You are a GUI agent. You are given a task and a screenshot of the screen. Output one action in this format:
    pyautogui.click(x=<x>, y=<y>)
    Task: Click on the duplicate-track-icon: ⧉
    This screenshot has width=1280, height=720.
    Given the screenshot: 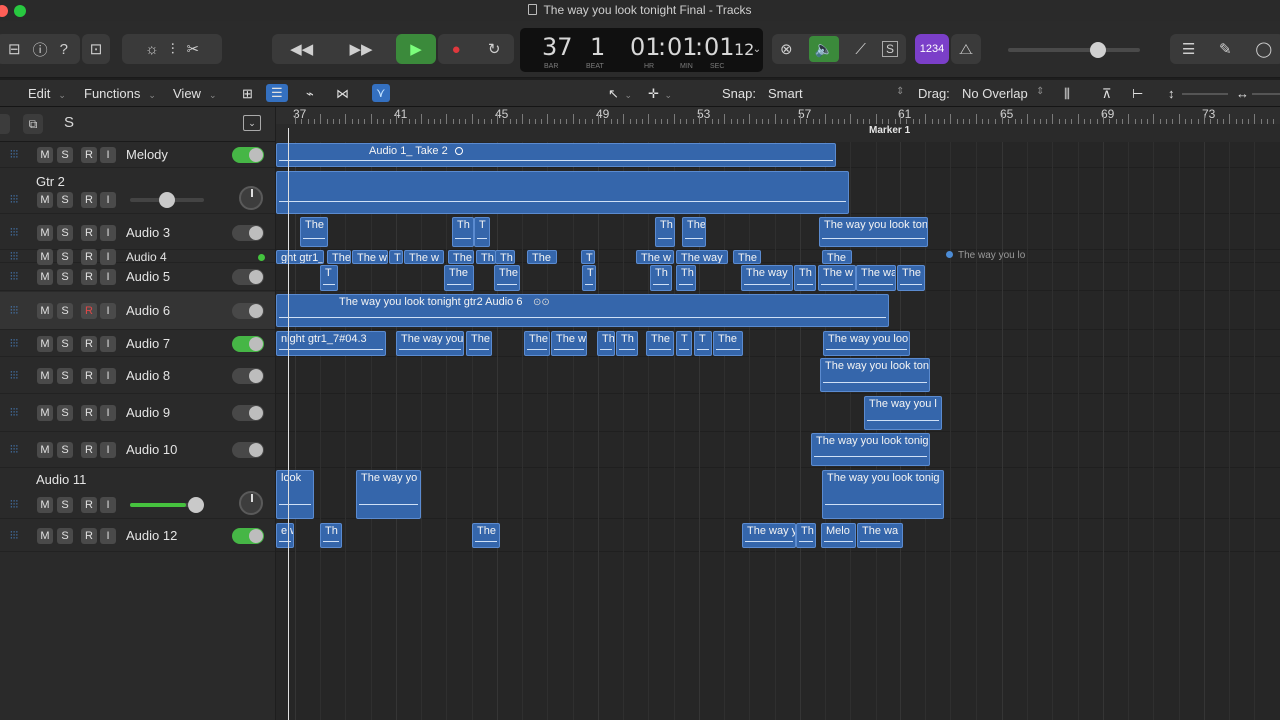 What is the action you would take?
    pyautogui.click(x=33, y=124)
    